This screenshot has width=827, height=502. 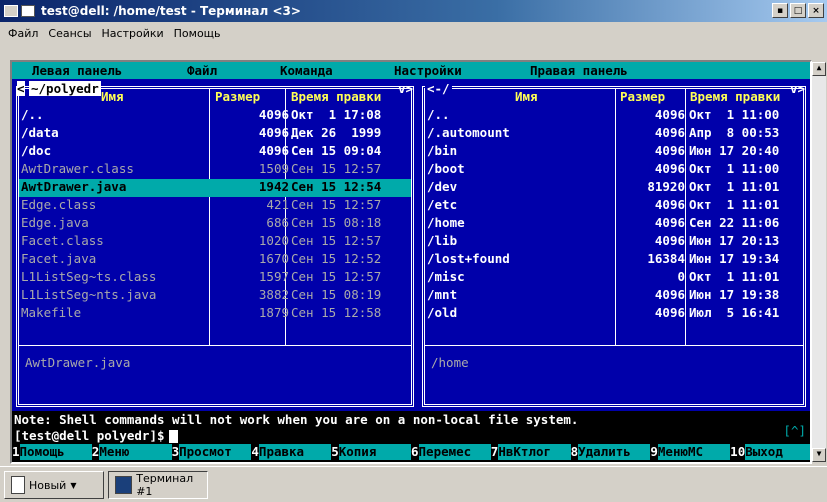 I want to click on scroll-indicator: [^], so click(x=794, y=430).